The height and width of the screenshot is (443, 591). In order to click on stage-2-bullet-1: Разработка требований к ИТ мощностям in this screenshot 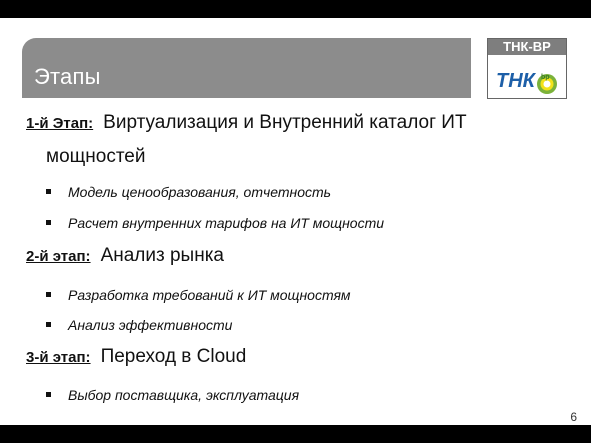, I will do `click(198, 295)`.